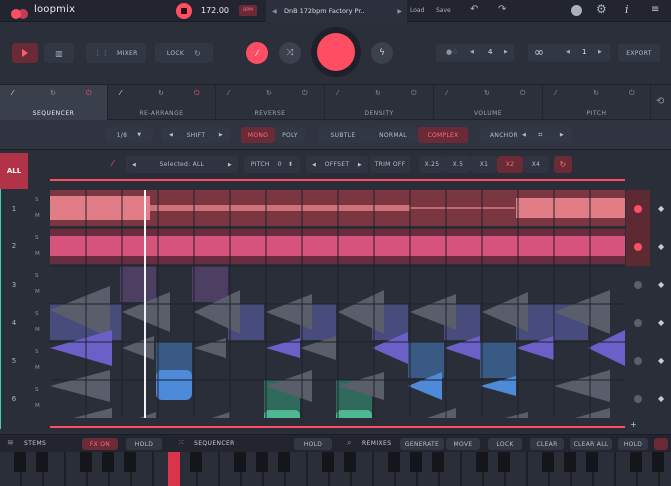 The width and height of the screenshot is (671, 486). What do you see at coordinates (25, 53) in the screenshot?
I see `play-button` at bounding box center [25, 53].